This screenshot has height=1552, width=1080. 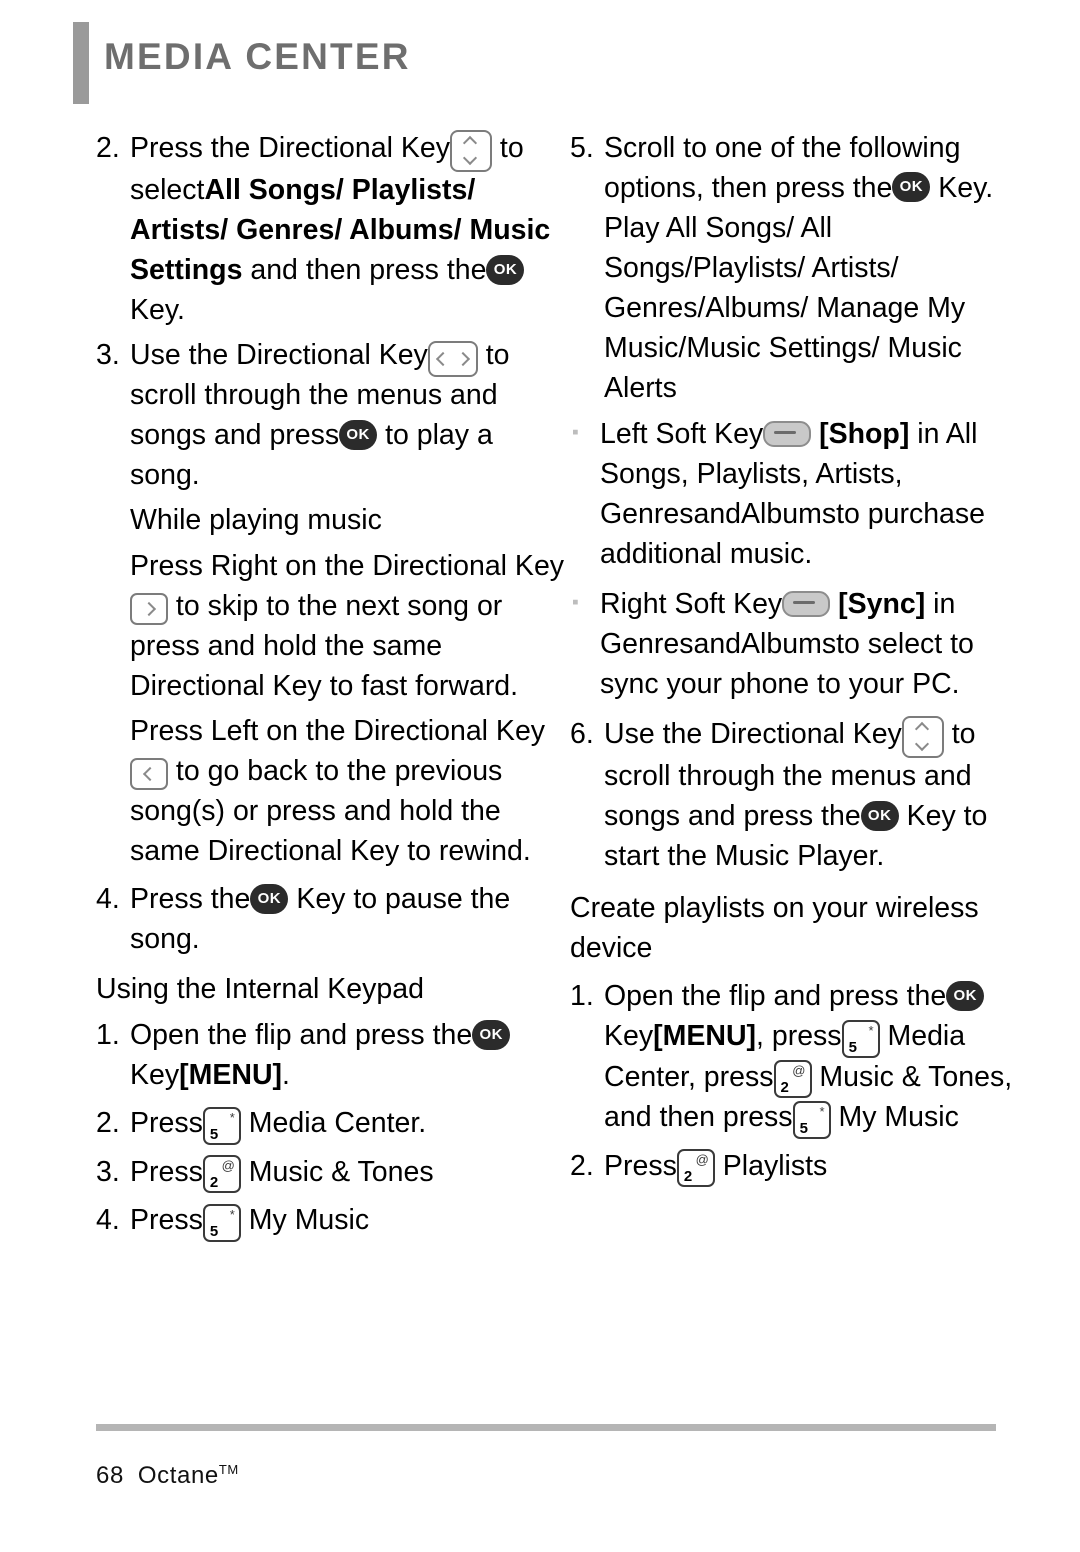 What do you see at coordinates (178, 1475) in the screenshot?
I see `device-name: Octane` at bounding box center [178, 1475].